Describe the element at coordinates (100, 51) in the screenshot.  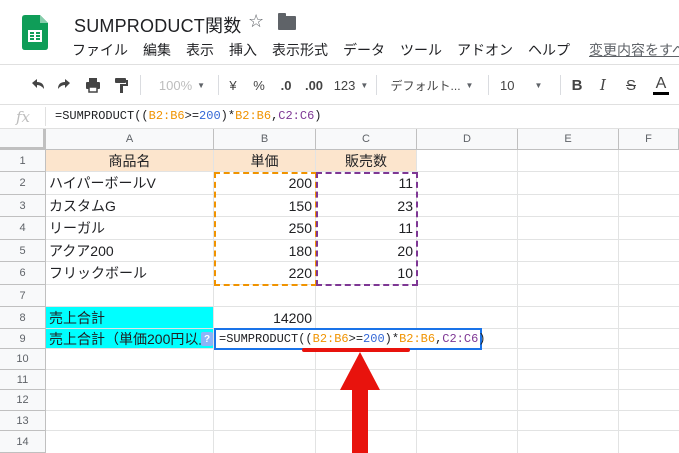
I see `menu-file: ファイル` at that location.